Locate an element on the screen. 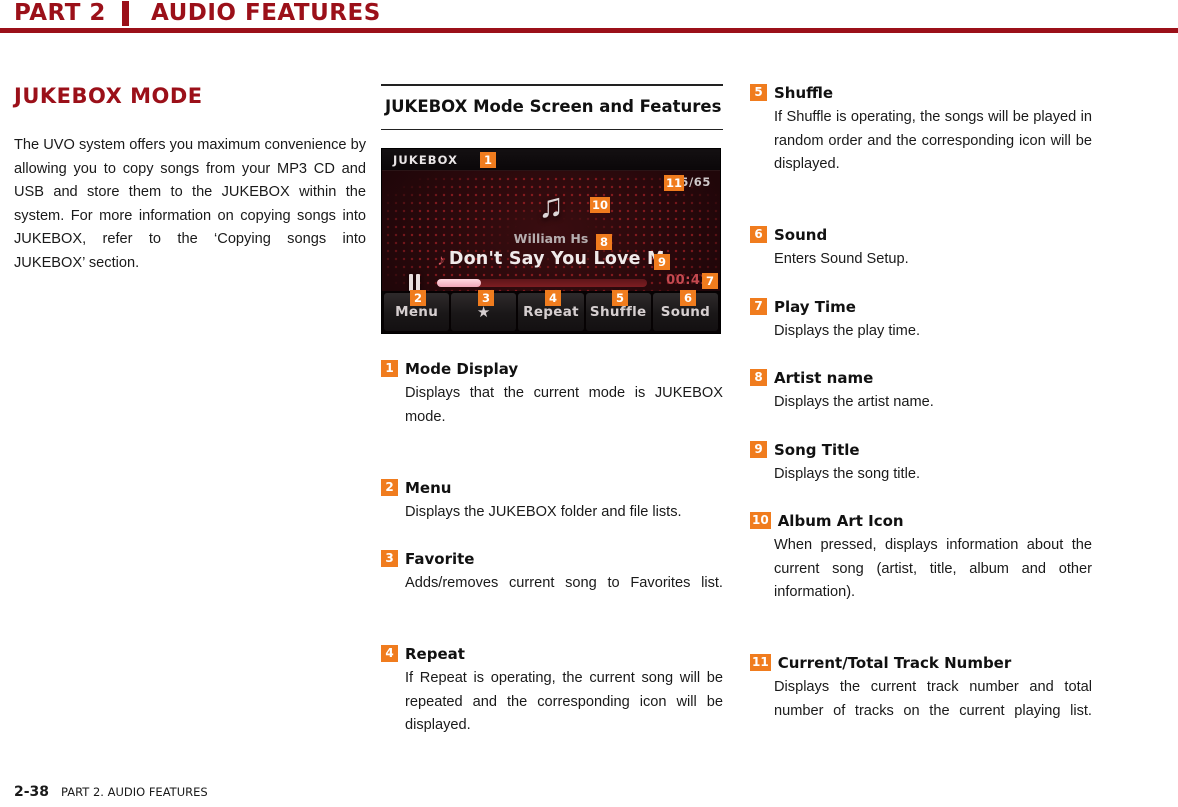  feature-title: Current/Total Track Number is located at coordinates (894, 663).